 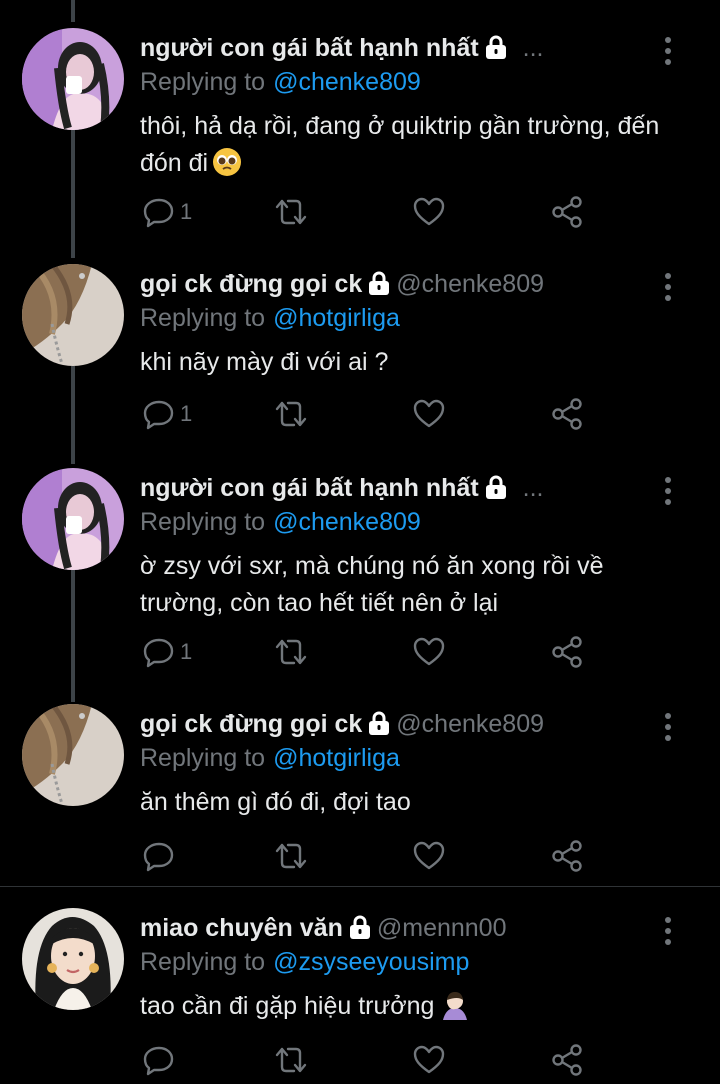 I want to click on tweet-text-wrap: khi nãy mày đi với ai ?, so click(x=410, y=362).